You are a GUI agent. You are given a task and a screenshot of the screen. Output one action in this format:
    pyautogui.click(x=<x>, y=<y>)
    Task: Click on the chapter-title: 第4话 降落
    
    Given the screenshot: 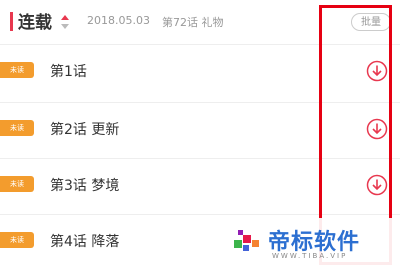 What is the action you would take?
    pyautogui.click(x=84, y=241)
    